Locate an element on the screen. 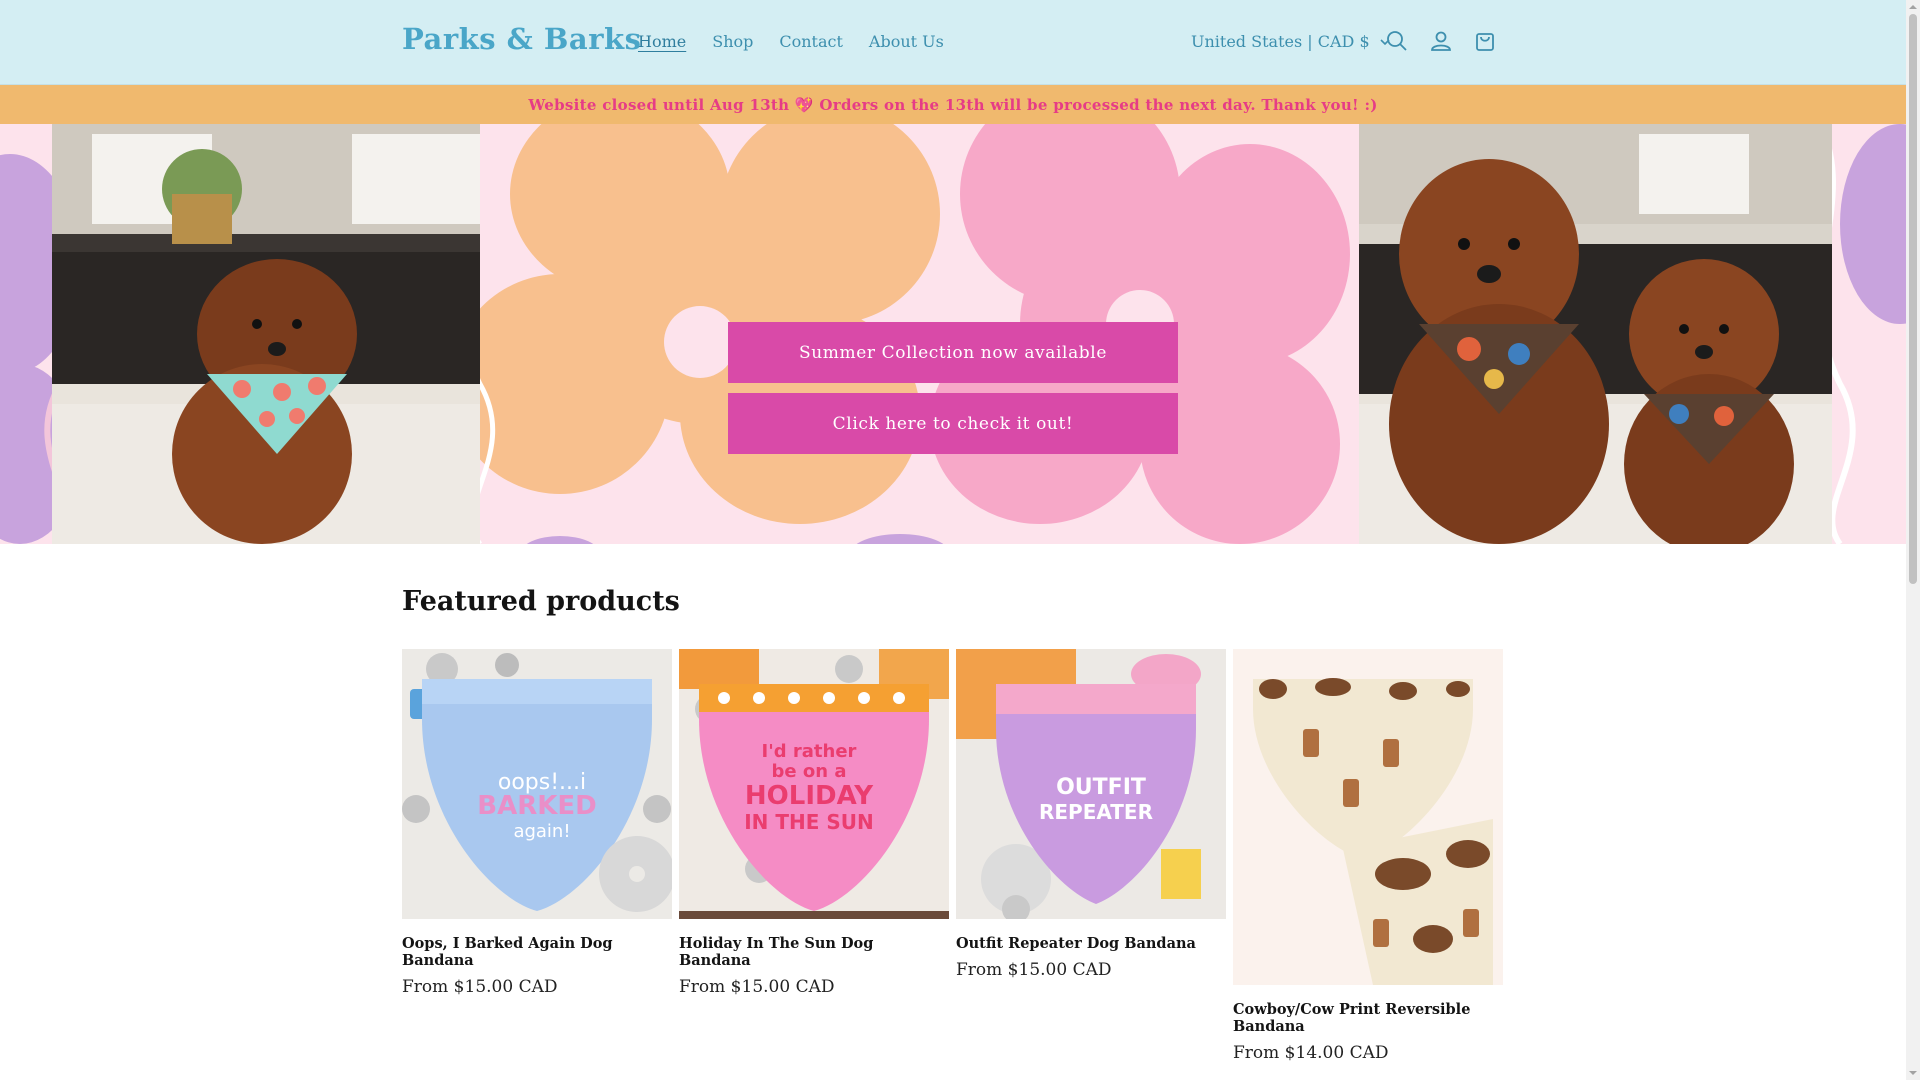 The image size is (1920, 1080). product-image-text: be on a is located at coordinates (809, 771).